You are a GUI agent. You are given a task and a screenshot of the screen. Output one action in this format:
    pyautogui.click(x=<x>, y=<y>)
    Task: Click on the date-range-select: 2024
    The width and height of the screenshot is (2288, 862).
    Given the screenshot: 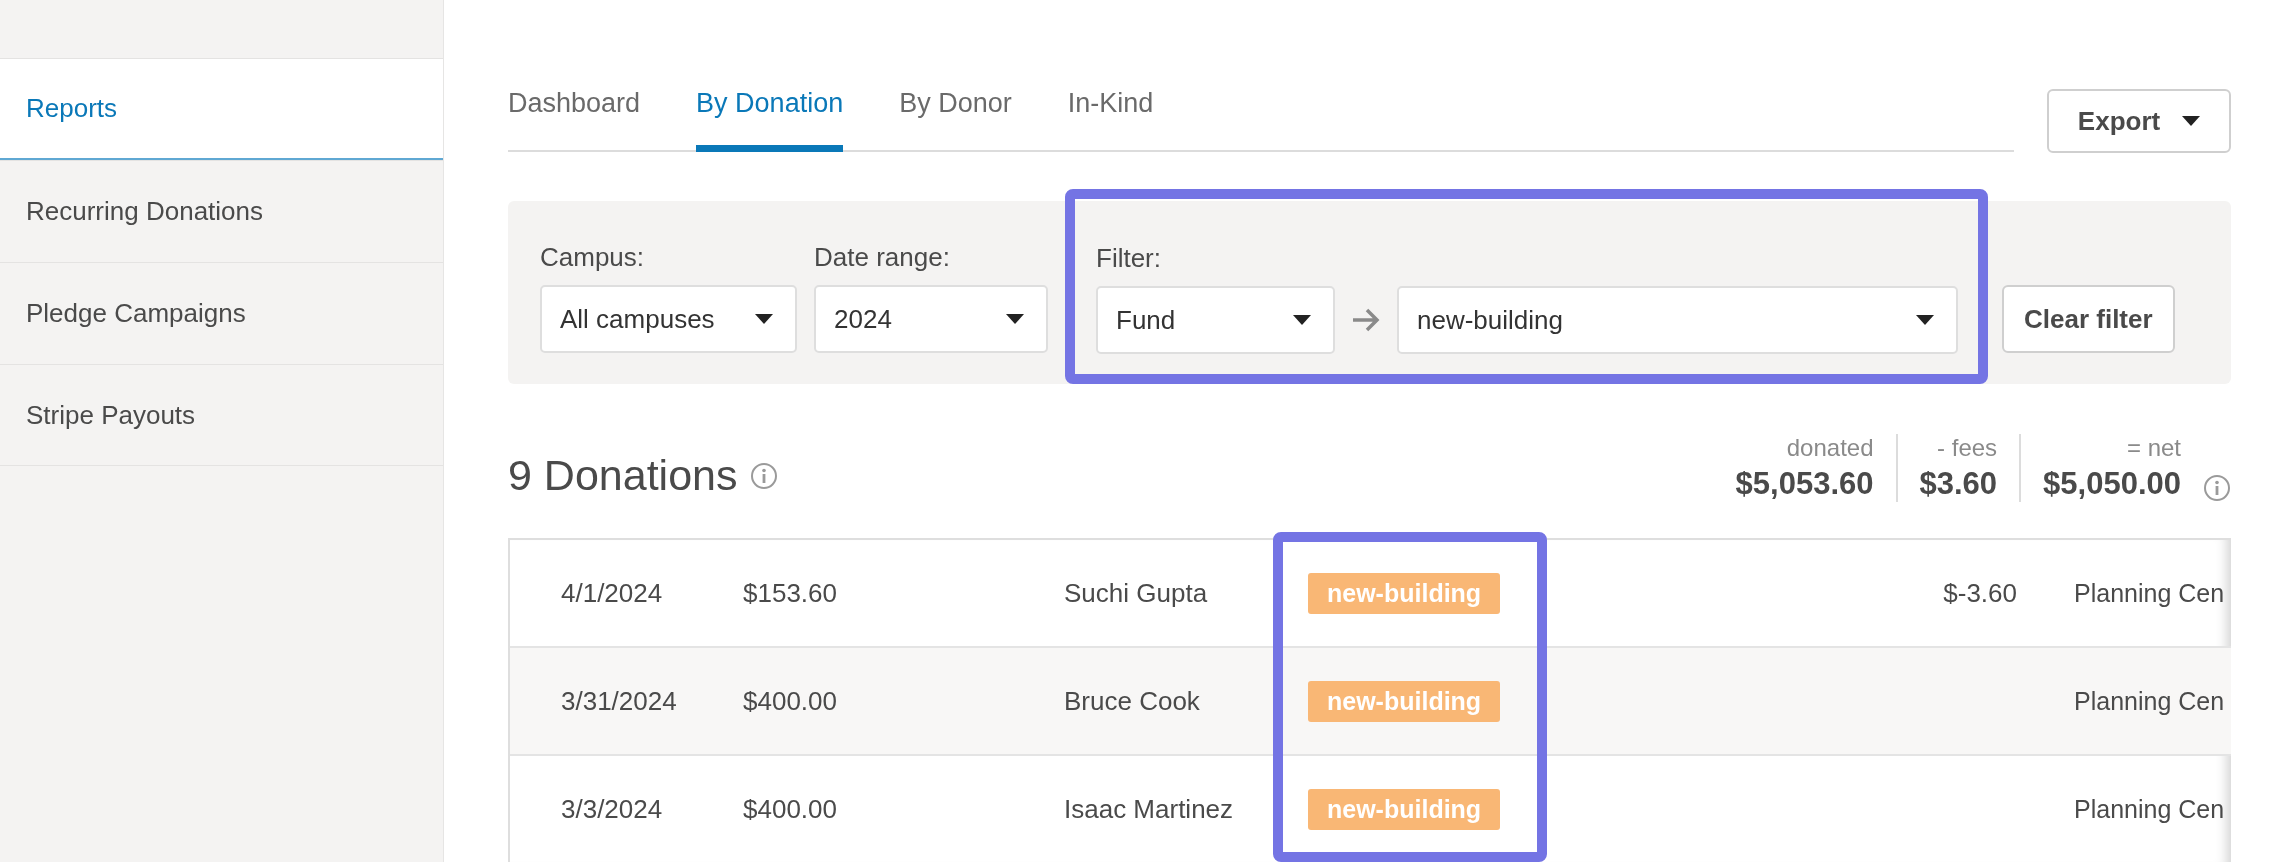 What is the action you would take?
    pyautogui.click(x=931, y=319)
    